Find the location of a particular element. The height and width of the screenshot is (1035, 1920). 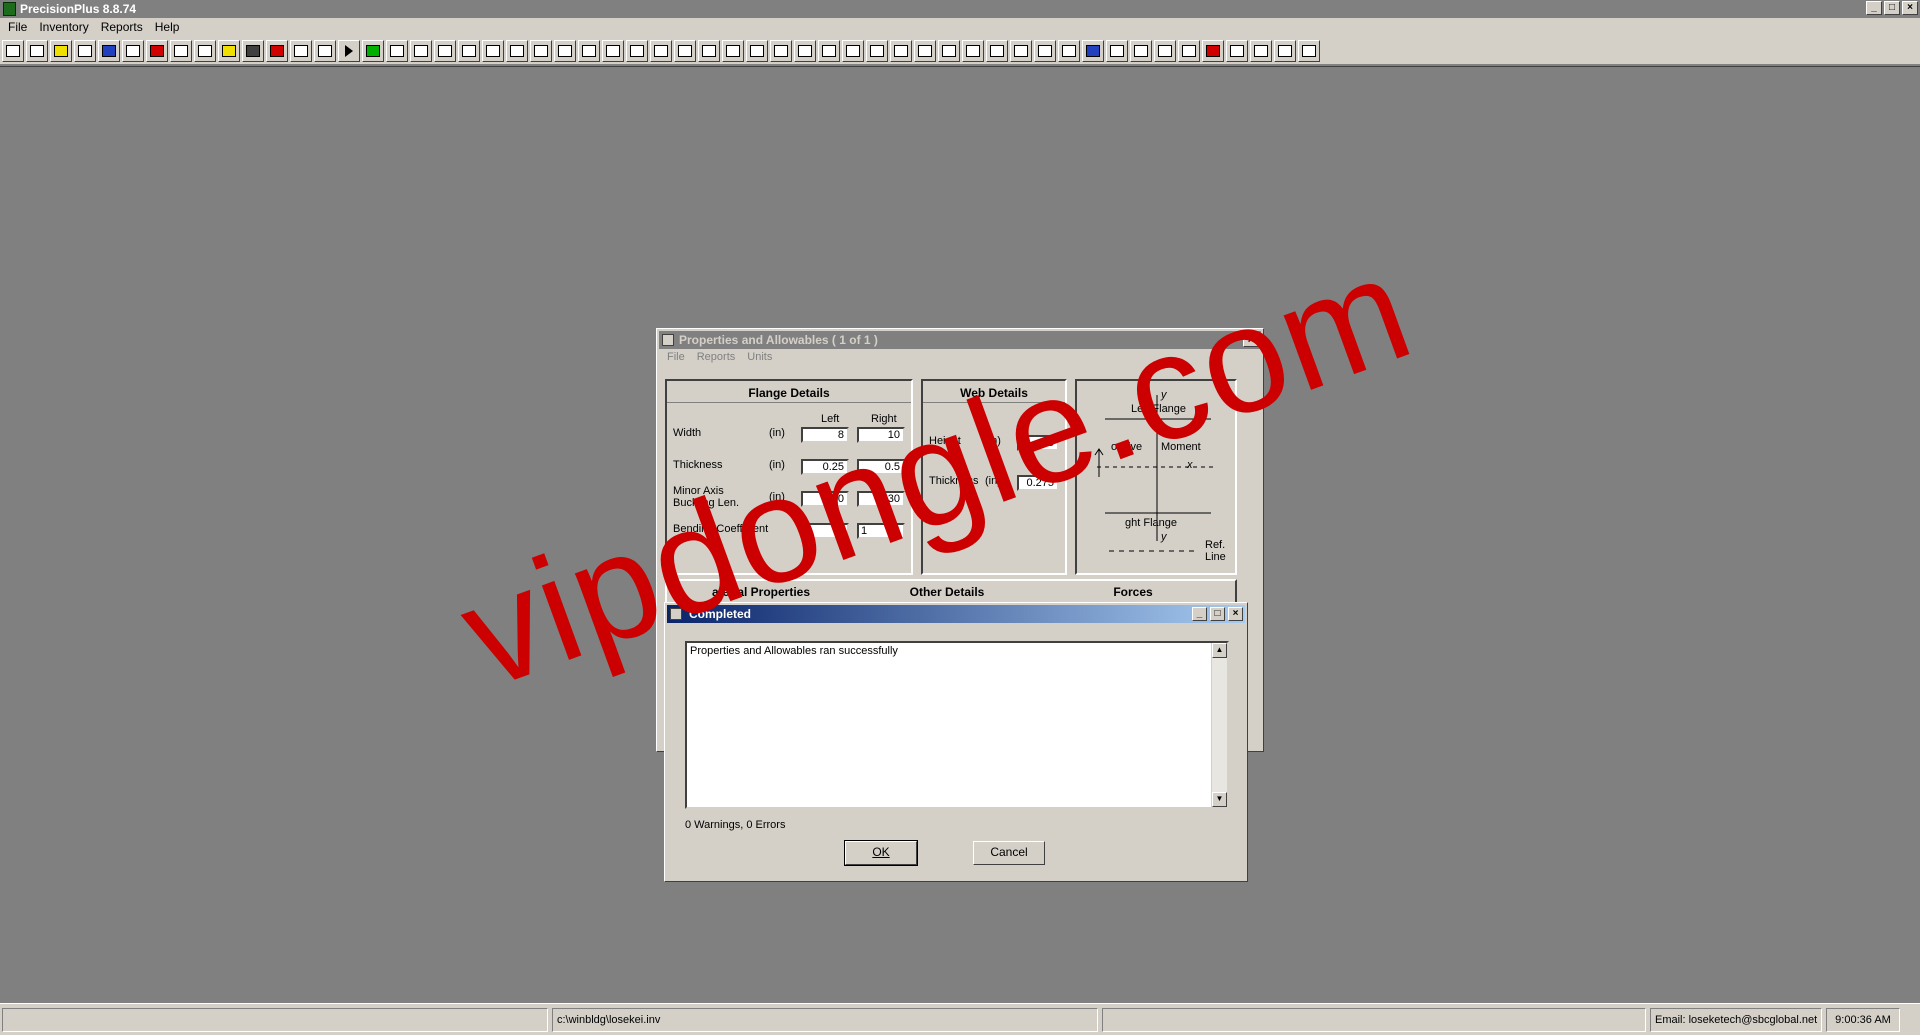

toolbar-bracket-button is located at coordinates (709, 50).